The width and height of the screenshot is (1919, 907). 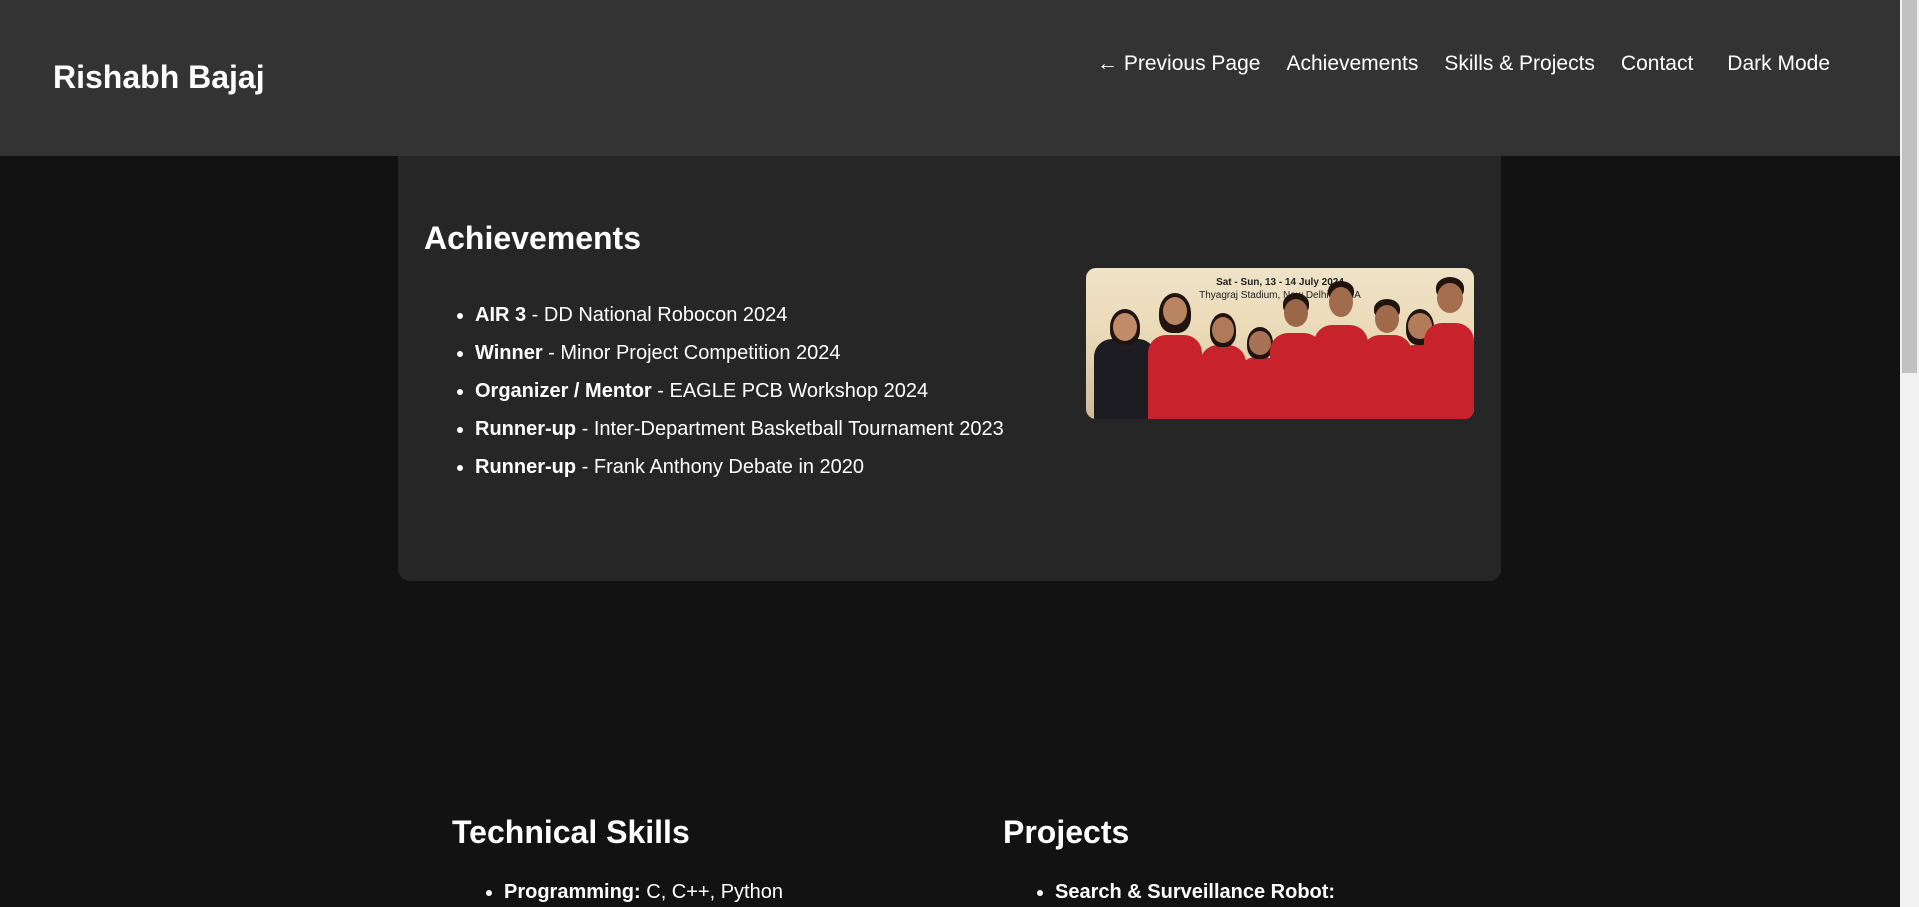 I want to click on skill-detail: C, C++, Python, so click(x=711, y=892).